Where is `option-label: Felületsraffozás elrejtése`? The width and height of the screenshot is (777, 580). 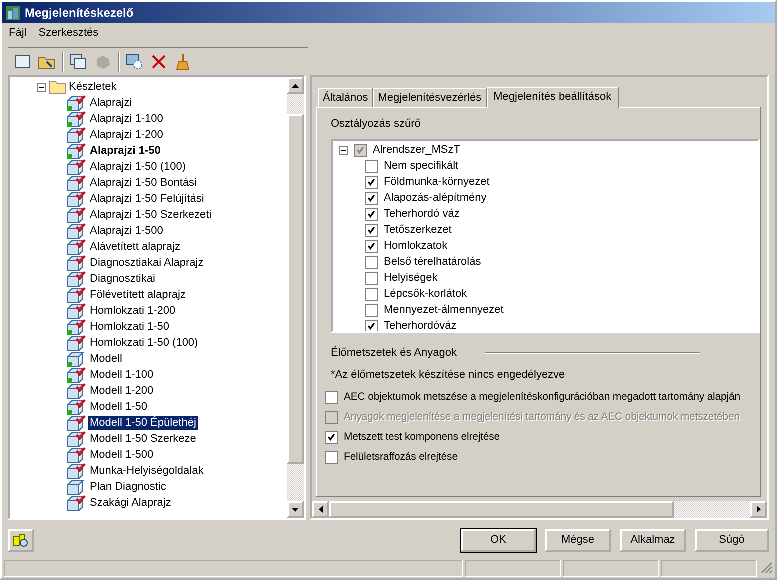
option-label: Felületsraffozás elrejtése is located at coordinates (401, 457).